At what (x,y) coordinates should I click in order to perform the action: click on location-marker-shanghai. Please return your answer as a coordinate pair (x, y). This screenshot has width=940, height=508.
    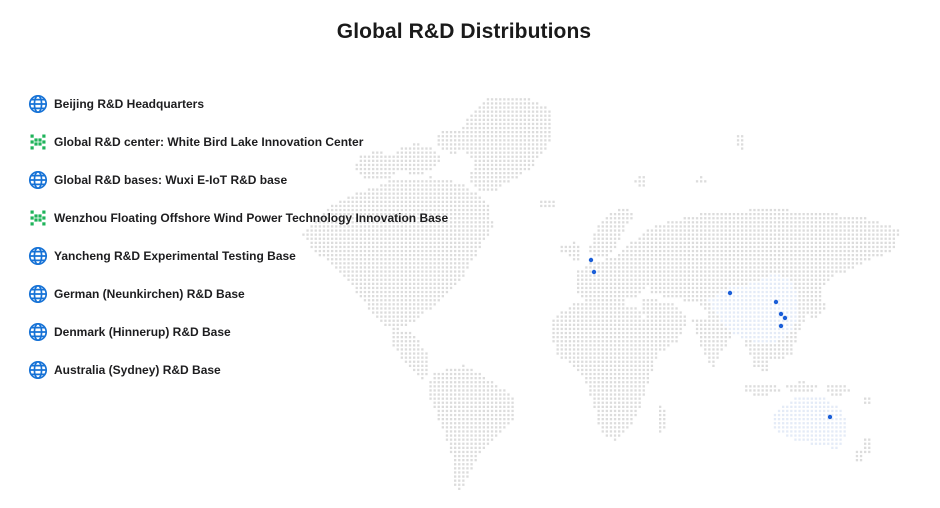
    Looking at the image, I should click on (785, 318).